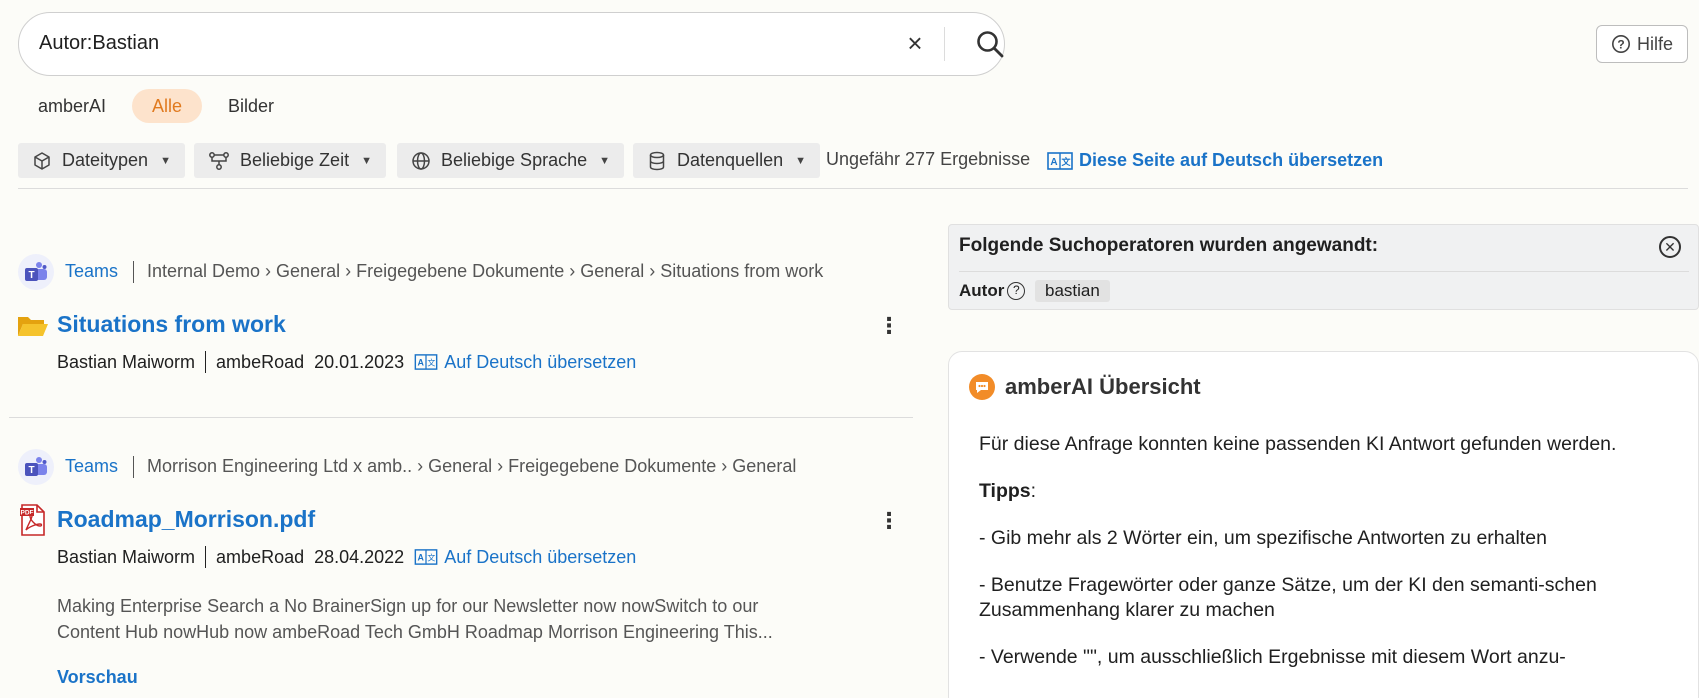 The height and width of the screenshot is (698, 1699). Describe the element at coordinates (944, 44) in the screenshot. I see `search-divider` at that location.